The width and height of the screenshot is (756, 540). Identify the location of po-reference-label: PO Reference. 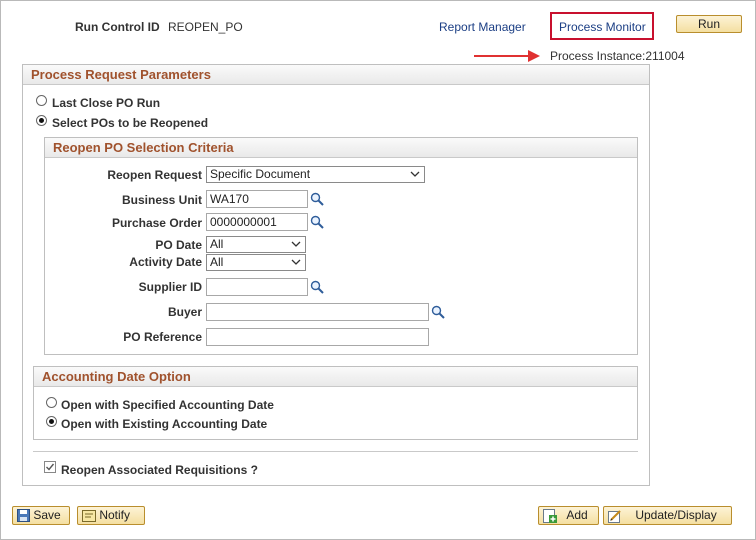
(162, 337).